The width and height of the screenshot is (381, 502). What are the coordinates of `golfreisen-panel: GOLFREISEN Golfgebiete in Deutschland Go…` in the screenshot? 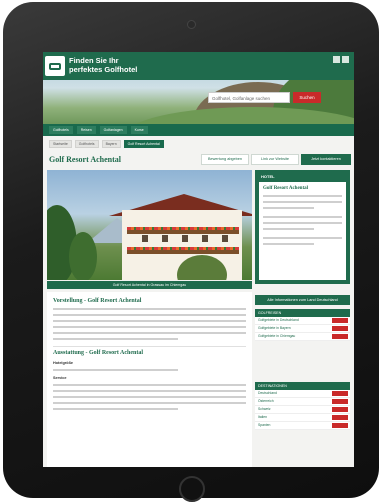 It's located at (302, 325).